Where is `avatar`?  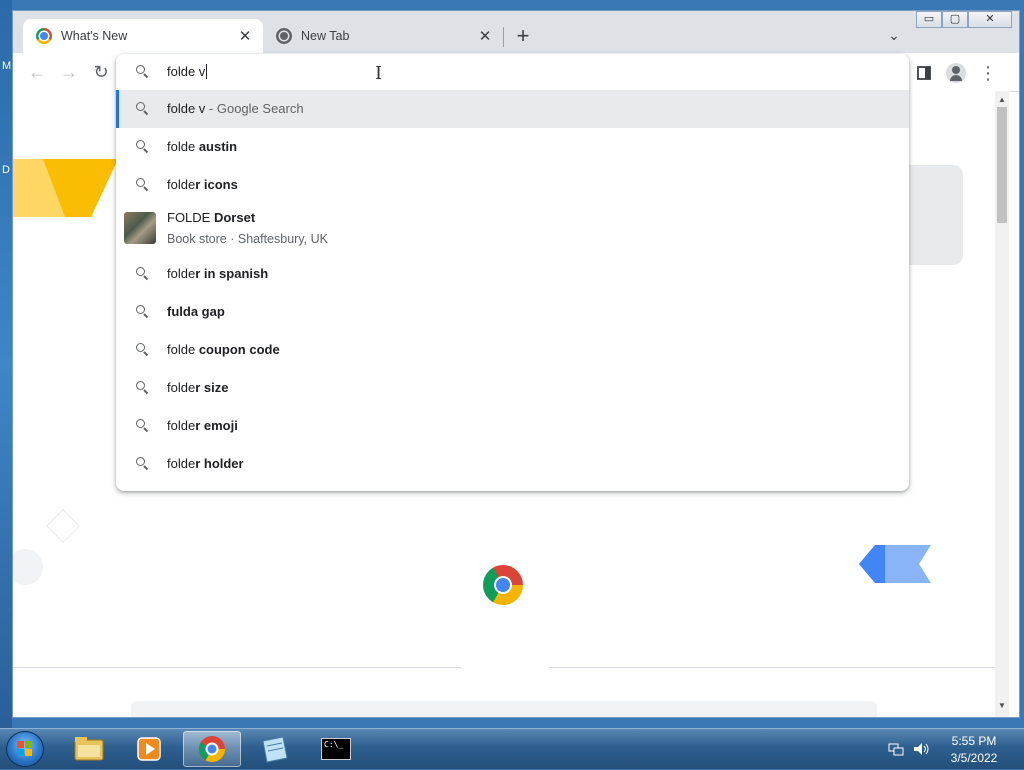 avatar is located at coordinates (956, 73).